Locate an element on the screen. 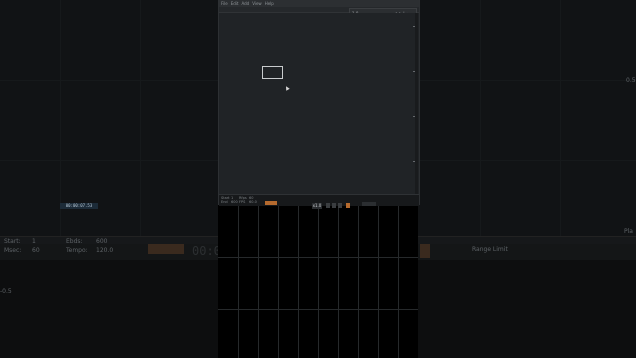 The width and height of the screenshot is (636, 358). bg-info-label: Msec: is located at coordinates (13, 250).